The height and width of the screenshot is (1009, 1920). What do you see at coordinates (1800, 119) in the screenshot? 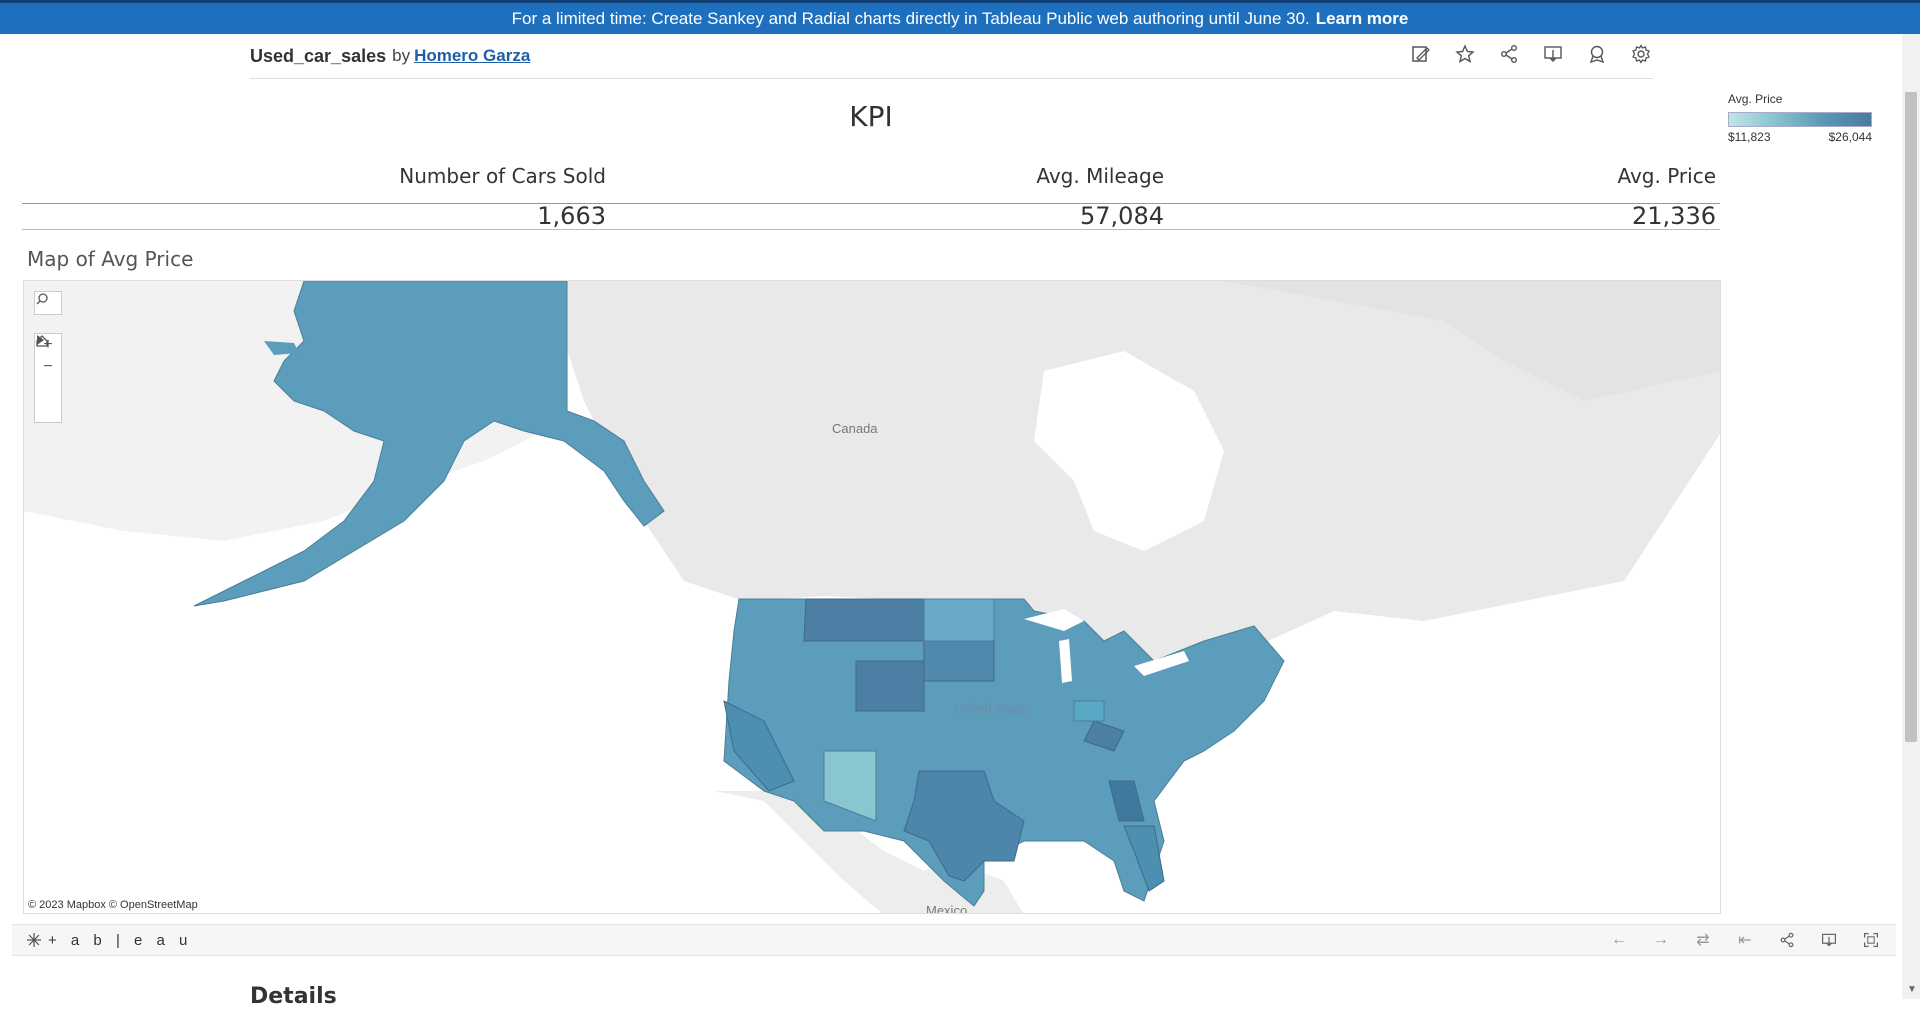
I see `legend-gradient` at bounding box center [1800, 119].